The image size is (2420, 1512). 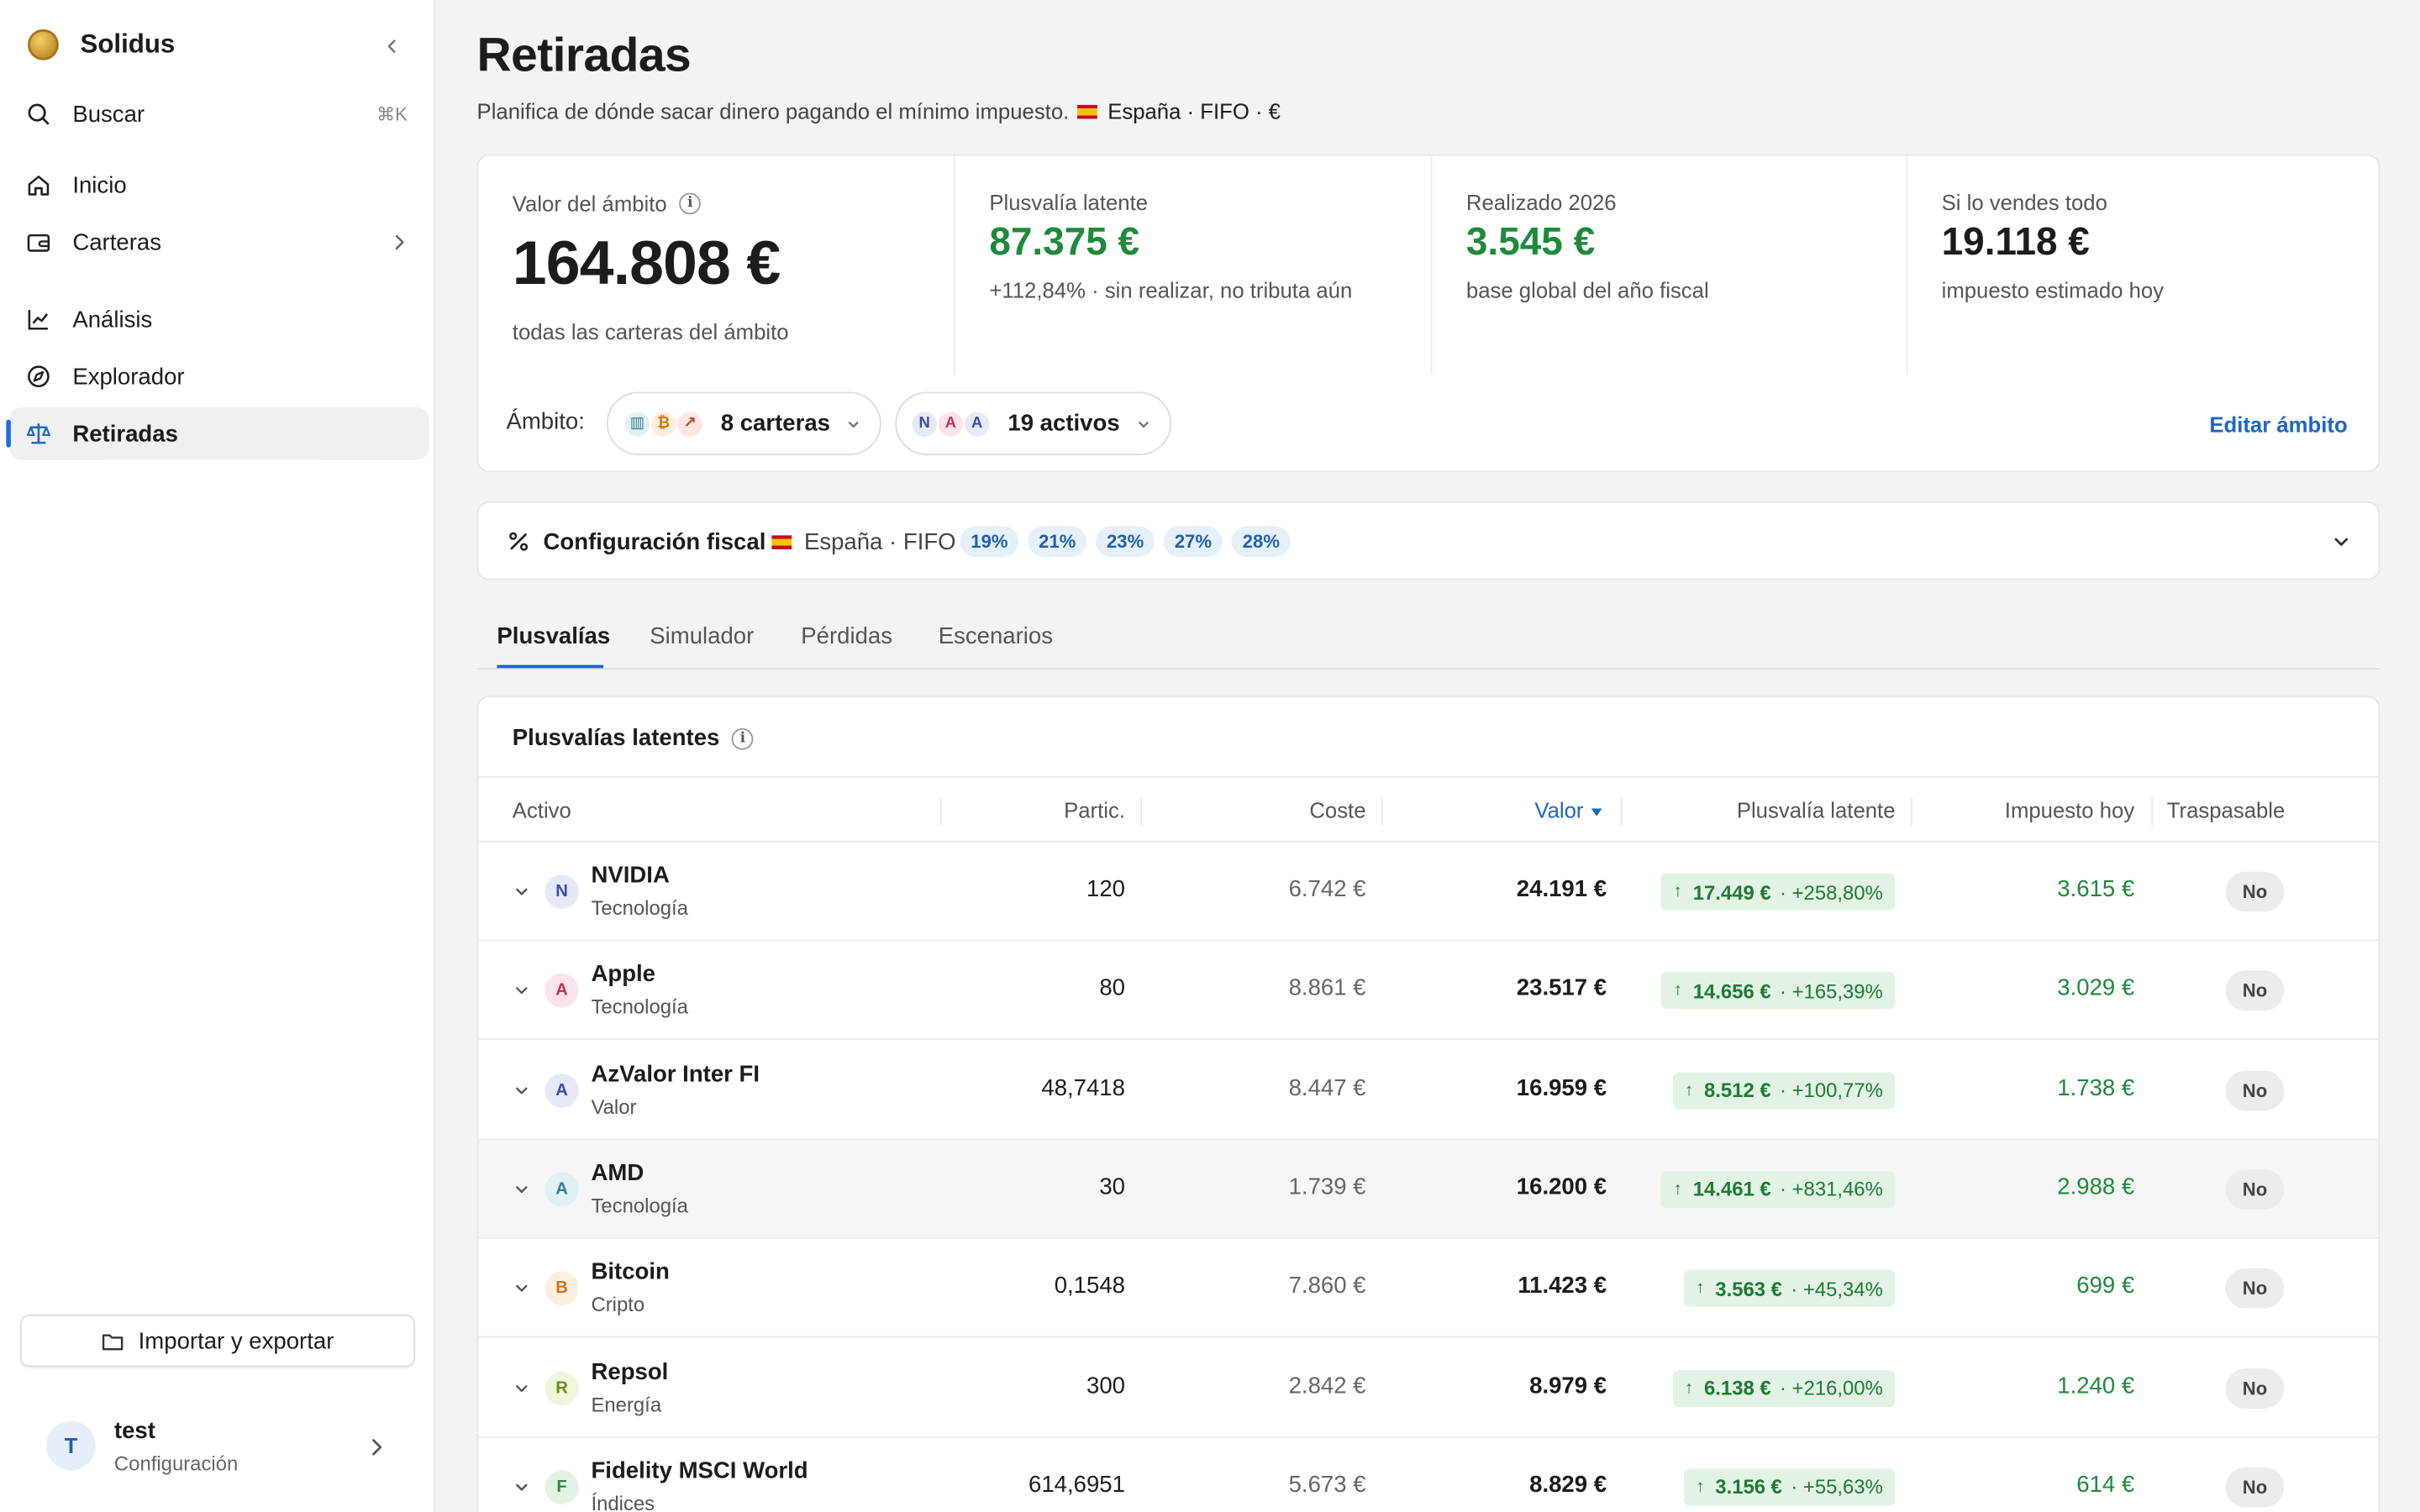 What do you see at coordinates (1596, 812) in the screenshot?
I see `sort-desc-icon` at bounding box center [1596, 812].